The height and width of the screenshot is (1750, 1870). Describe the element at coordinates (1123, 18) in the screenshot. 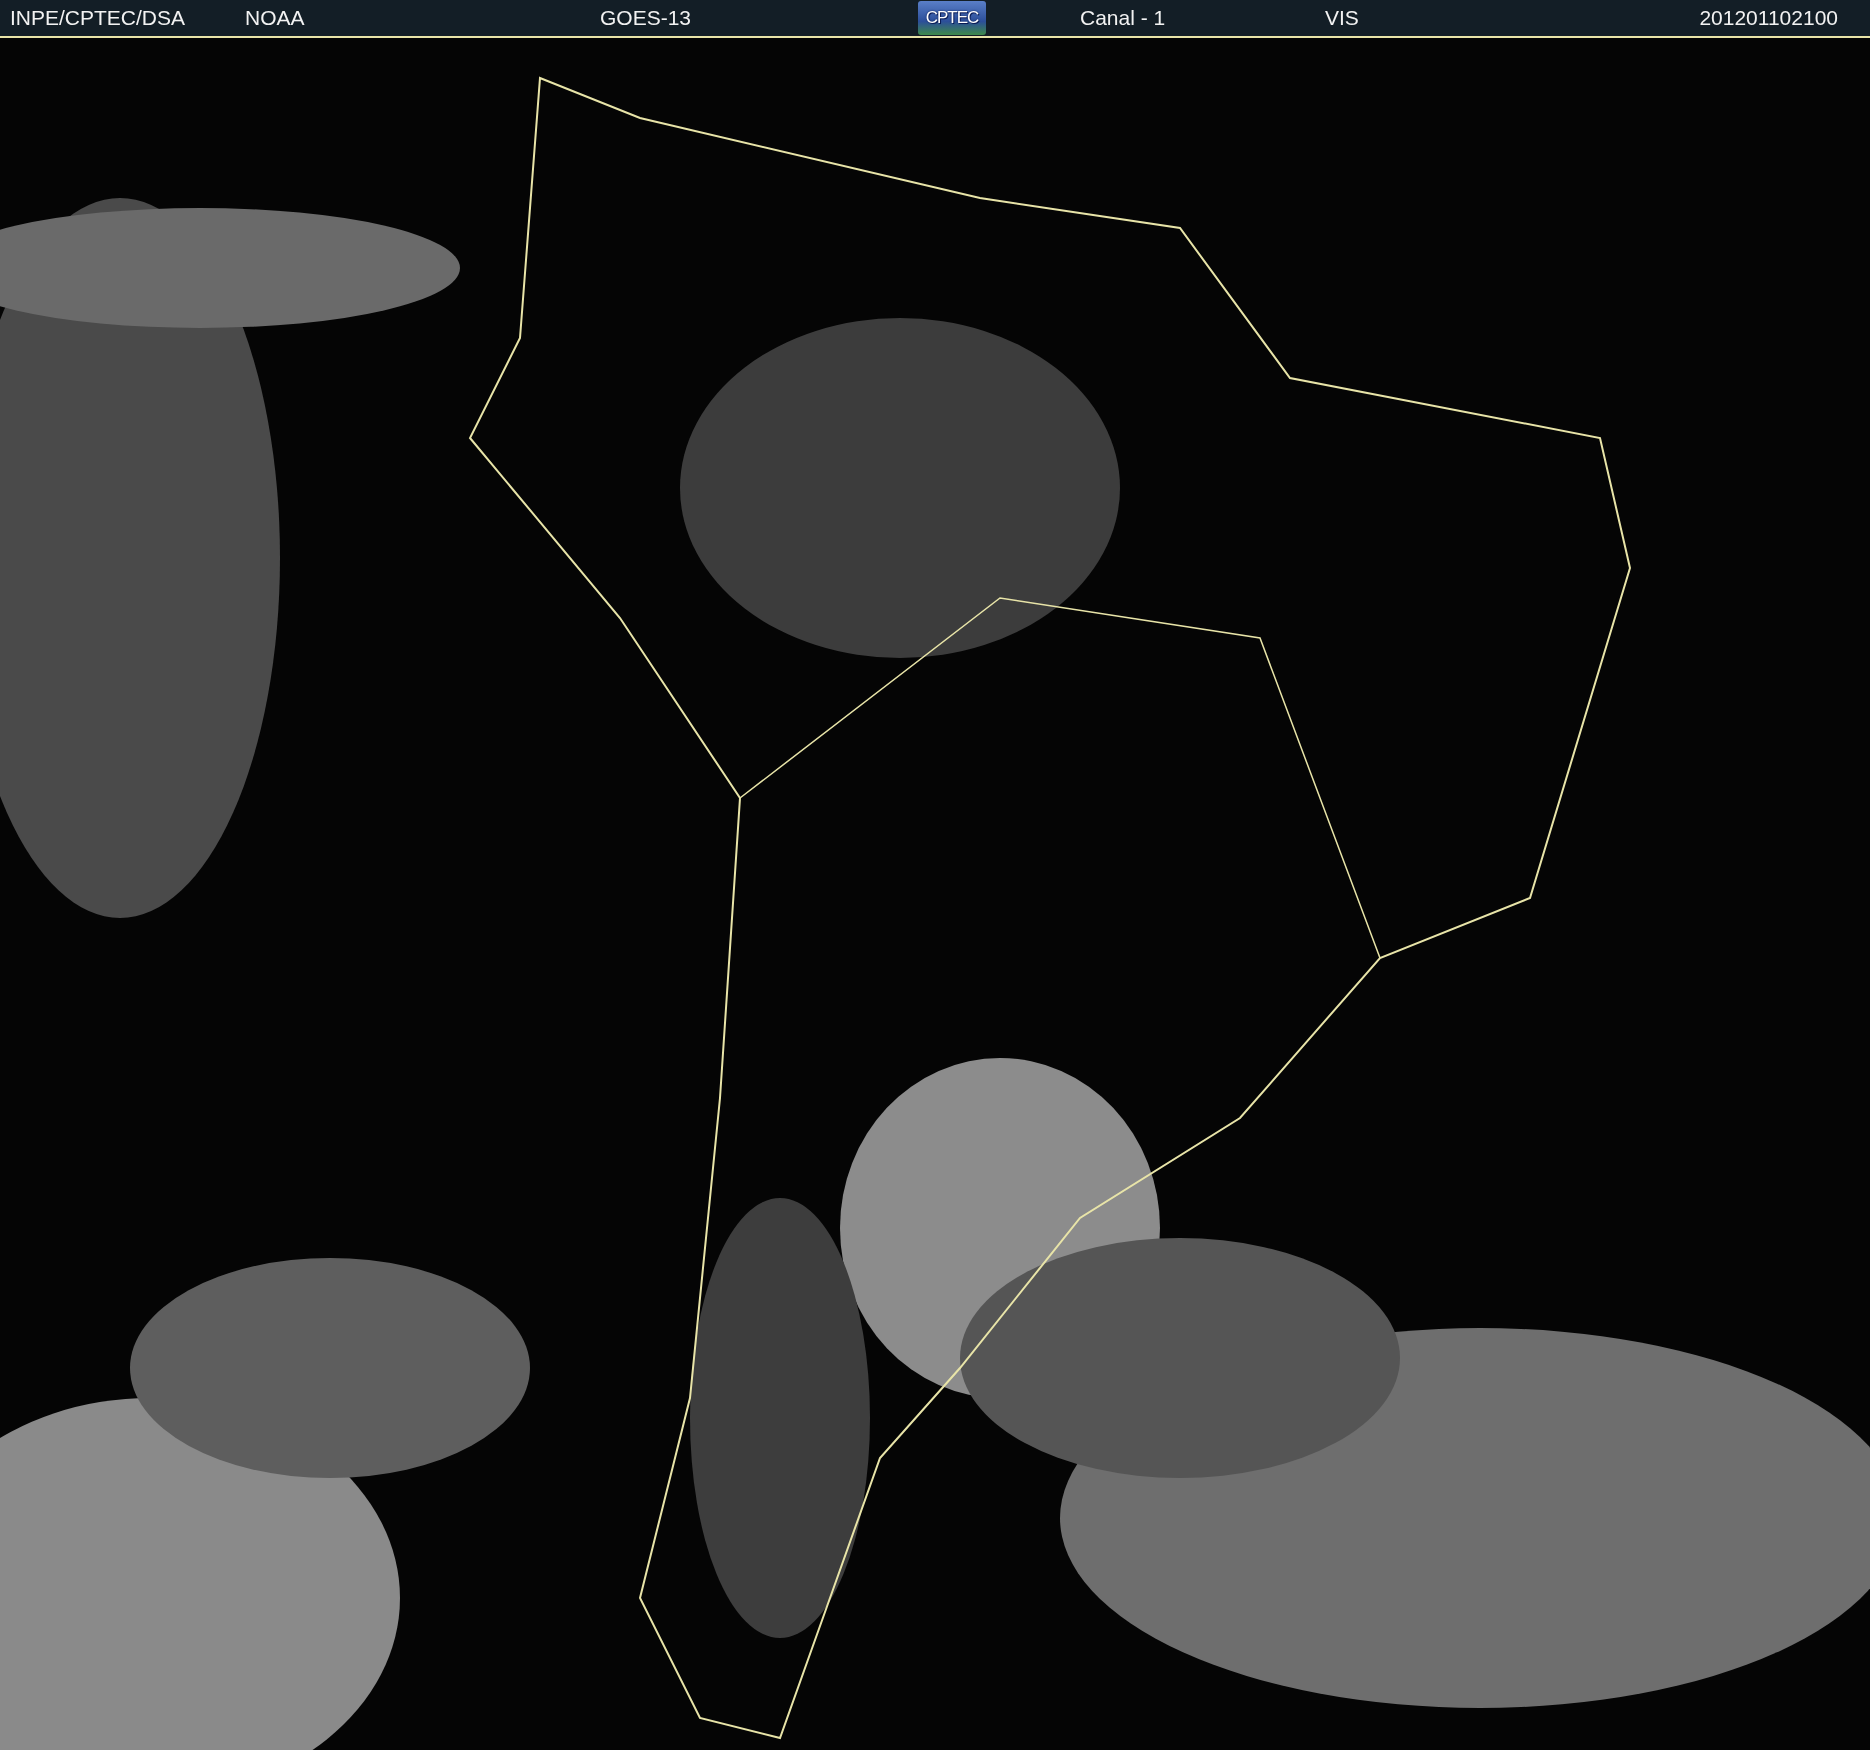

I see `header-label: Canal - 1` at that location.